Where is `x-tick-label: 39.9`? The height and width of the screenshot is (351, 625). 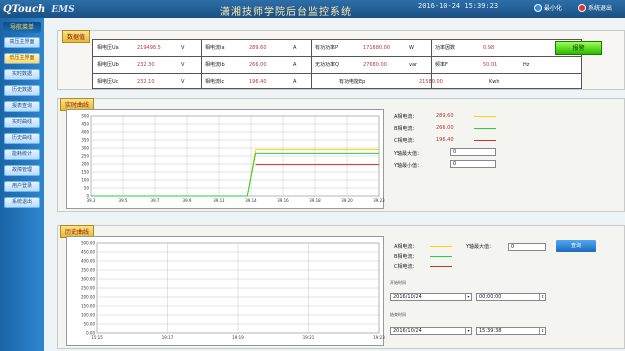
x-tick-label: 39.9 is located at coordinates (187, 200).